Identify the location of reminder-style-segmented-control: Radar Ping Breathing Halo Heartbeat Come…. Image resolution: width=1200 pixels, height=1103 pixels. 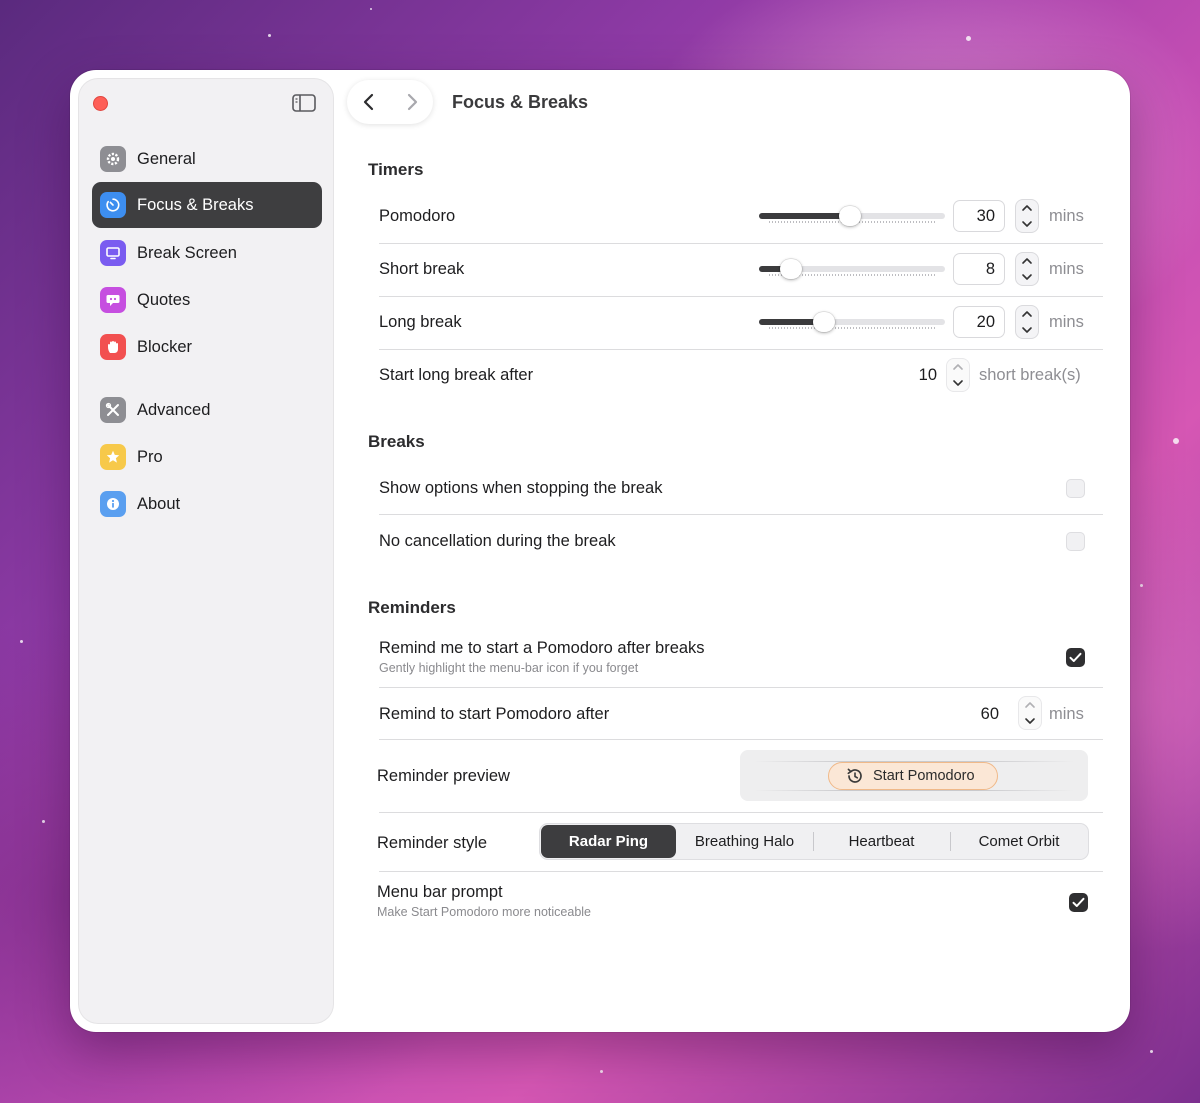
(814, 841).